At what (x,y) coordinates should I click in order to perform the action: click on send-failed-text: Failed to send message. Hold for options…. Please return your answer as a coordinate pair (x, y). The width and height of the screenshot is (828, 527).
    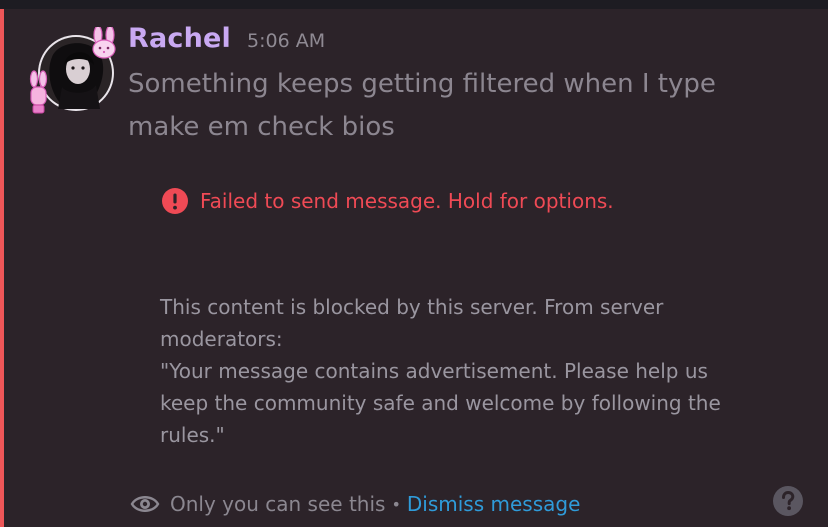
    Looking at the image, I should click on (407, 201).